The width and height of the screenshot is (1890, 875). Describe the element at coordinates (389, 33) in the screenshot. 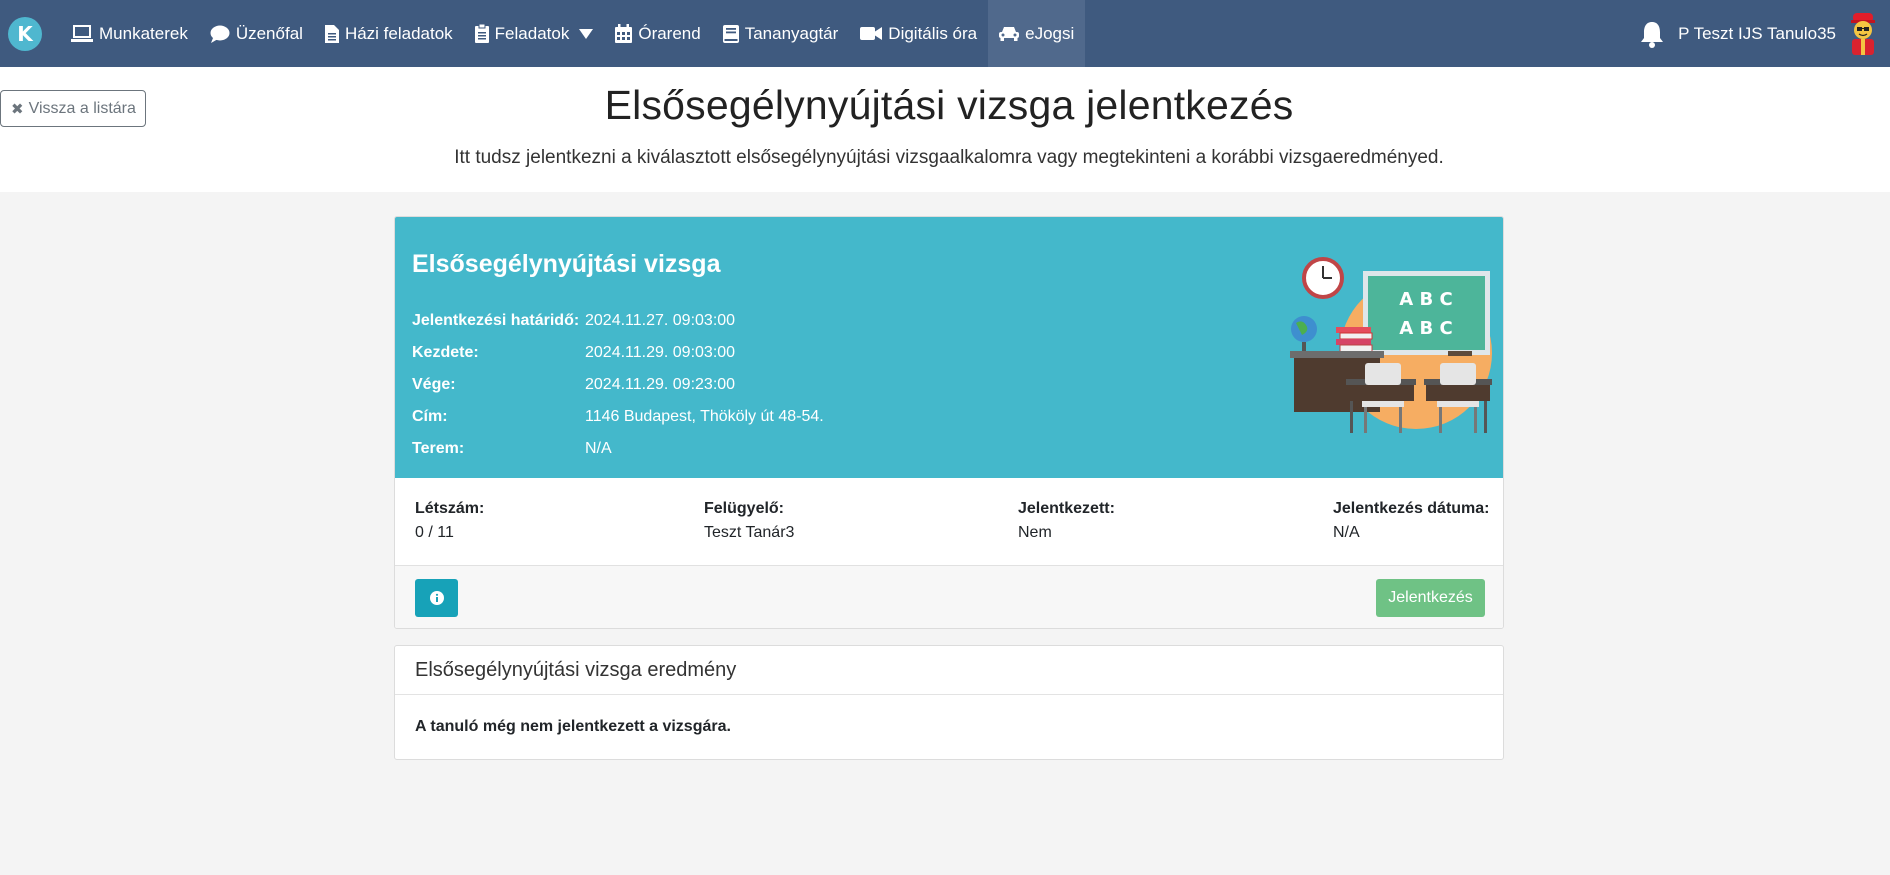

I see `nav-item-hazi-feladatok: Házi feladatok` at that location.